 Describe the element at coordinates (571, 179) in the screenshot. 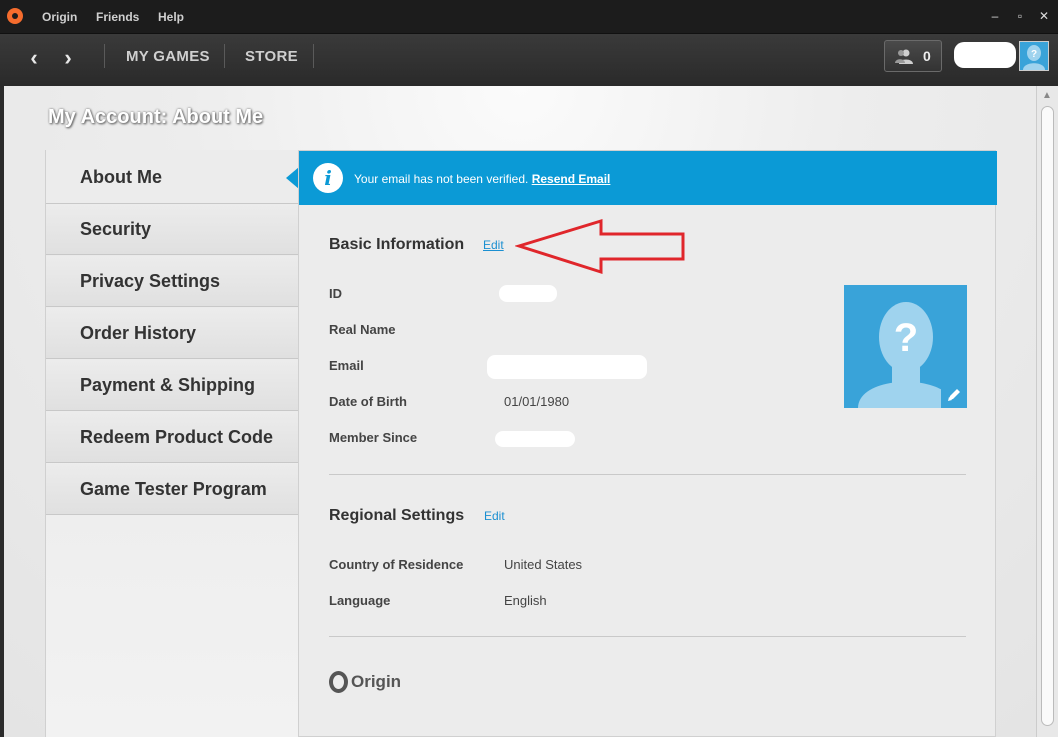

I see `resend-email-link: Resend Email` at that location.